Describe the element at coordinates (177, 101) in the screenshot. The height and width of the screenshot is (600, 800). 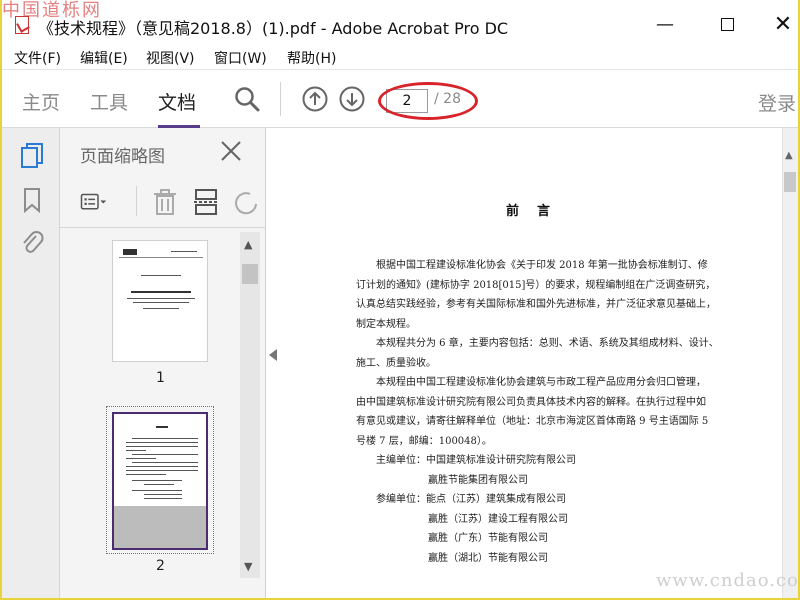
I see `tab-document: 文档` at that location.